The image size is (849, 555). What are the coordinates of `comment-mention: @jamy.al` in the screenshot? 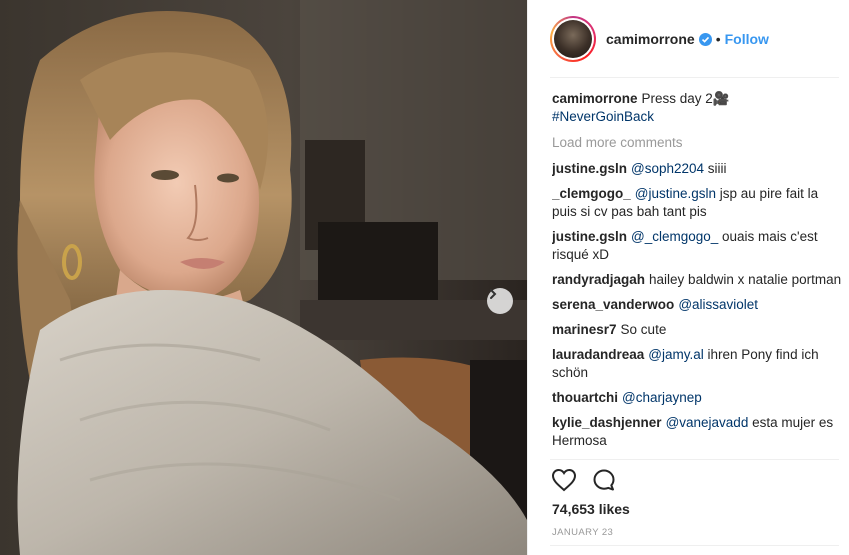 It's located at (675, 354).